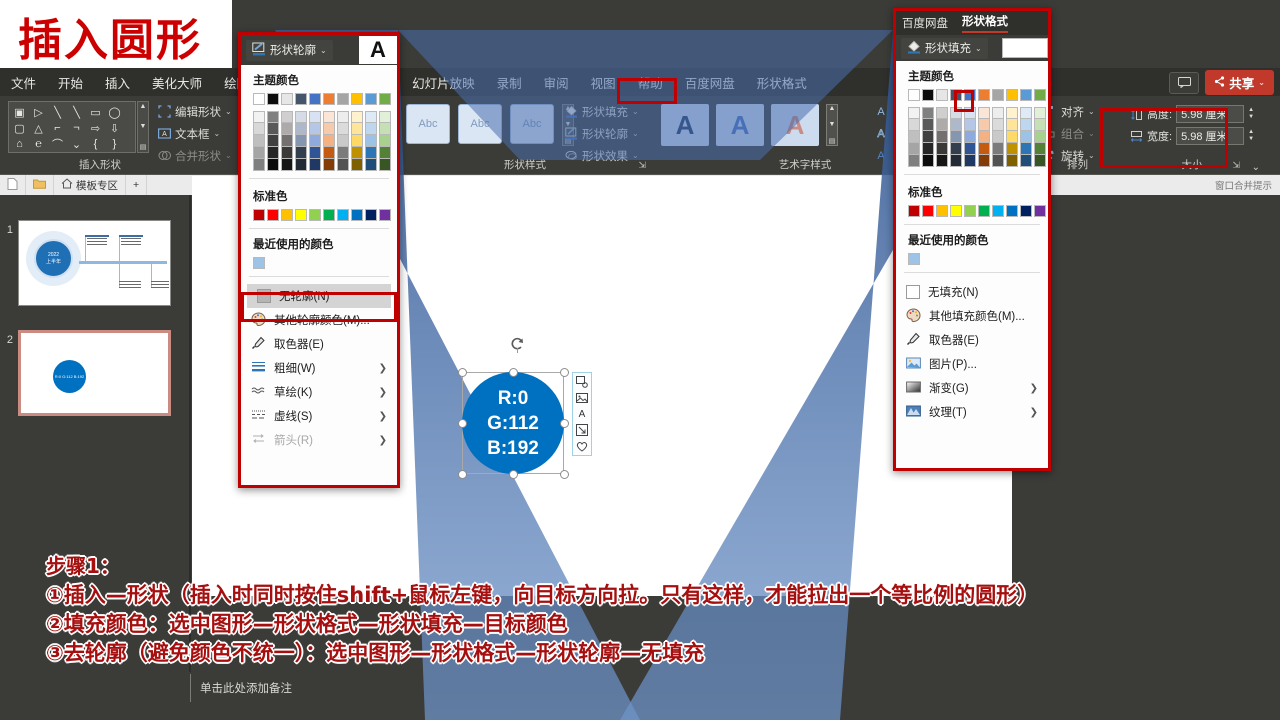 The width and height of the screenshot is (1280, 720). I want to click on shape-brace-left-icon: {, so click(95, 144).